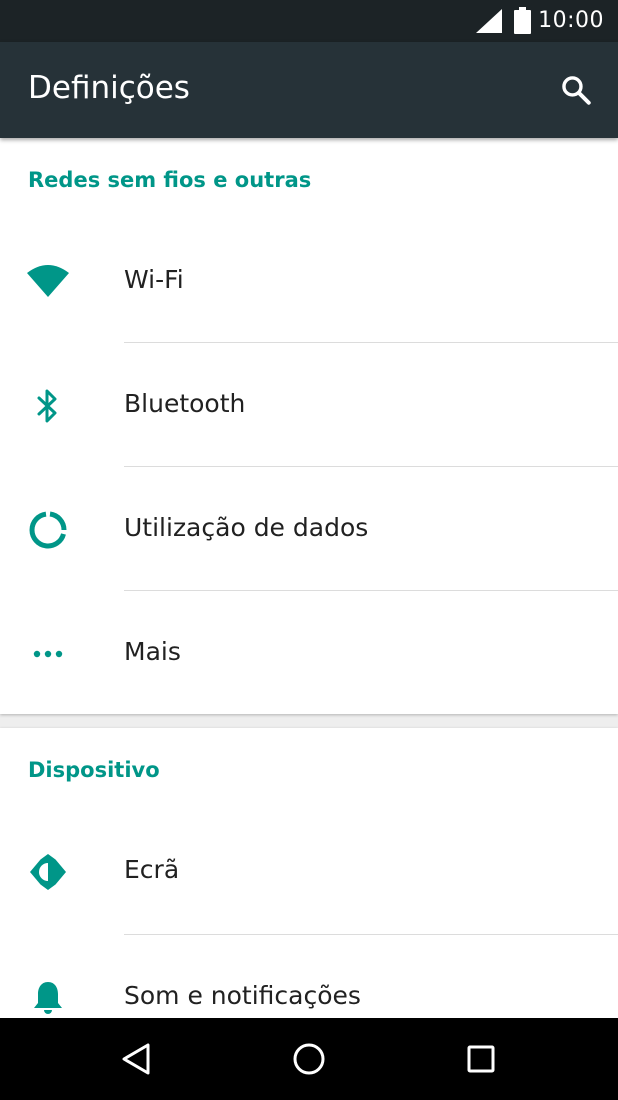 This screenshot has width=618, height=1100. What do you see at coordinates (48, 872) in the screenshot?
I see `brightness-icon` at bounding box center [48, 872].